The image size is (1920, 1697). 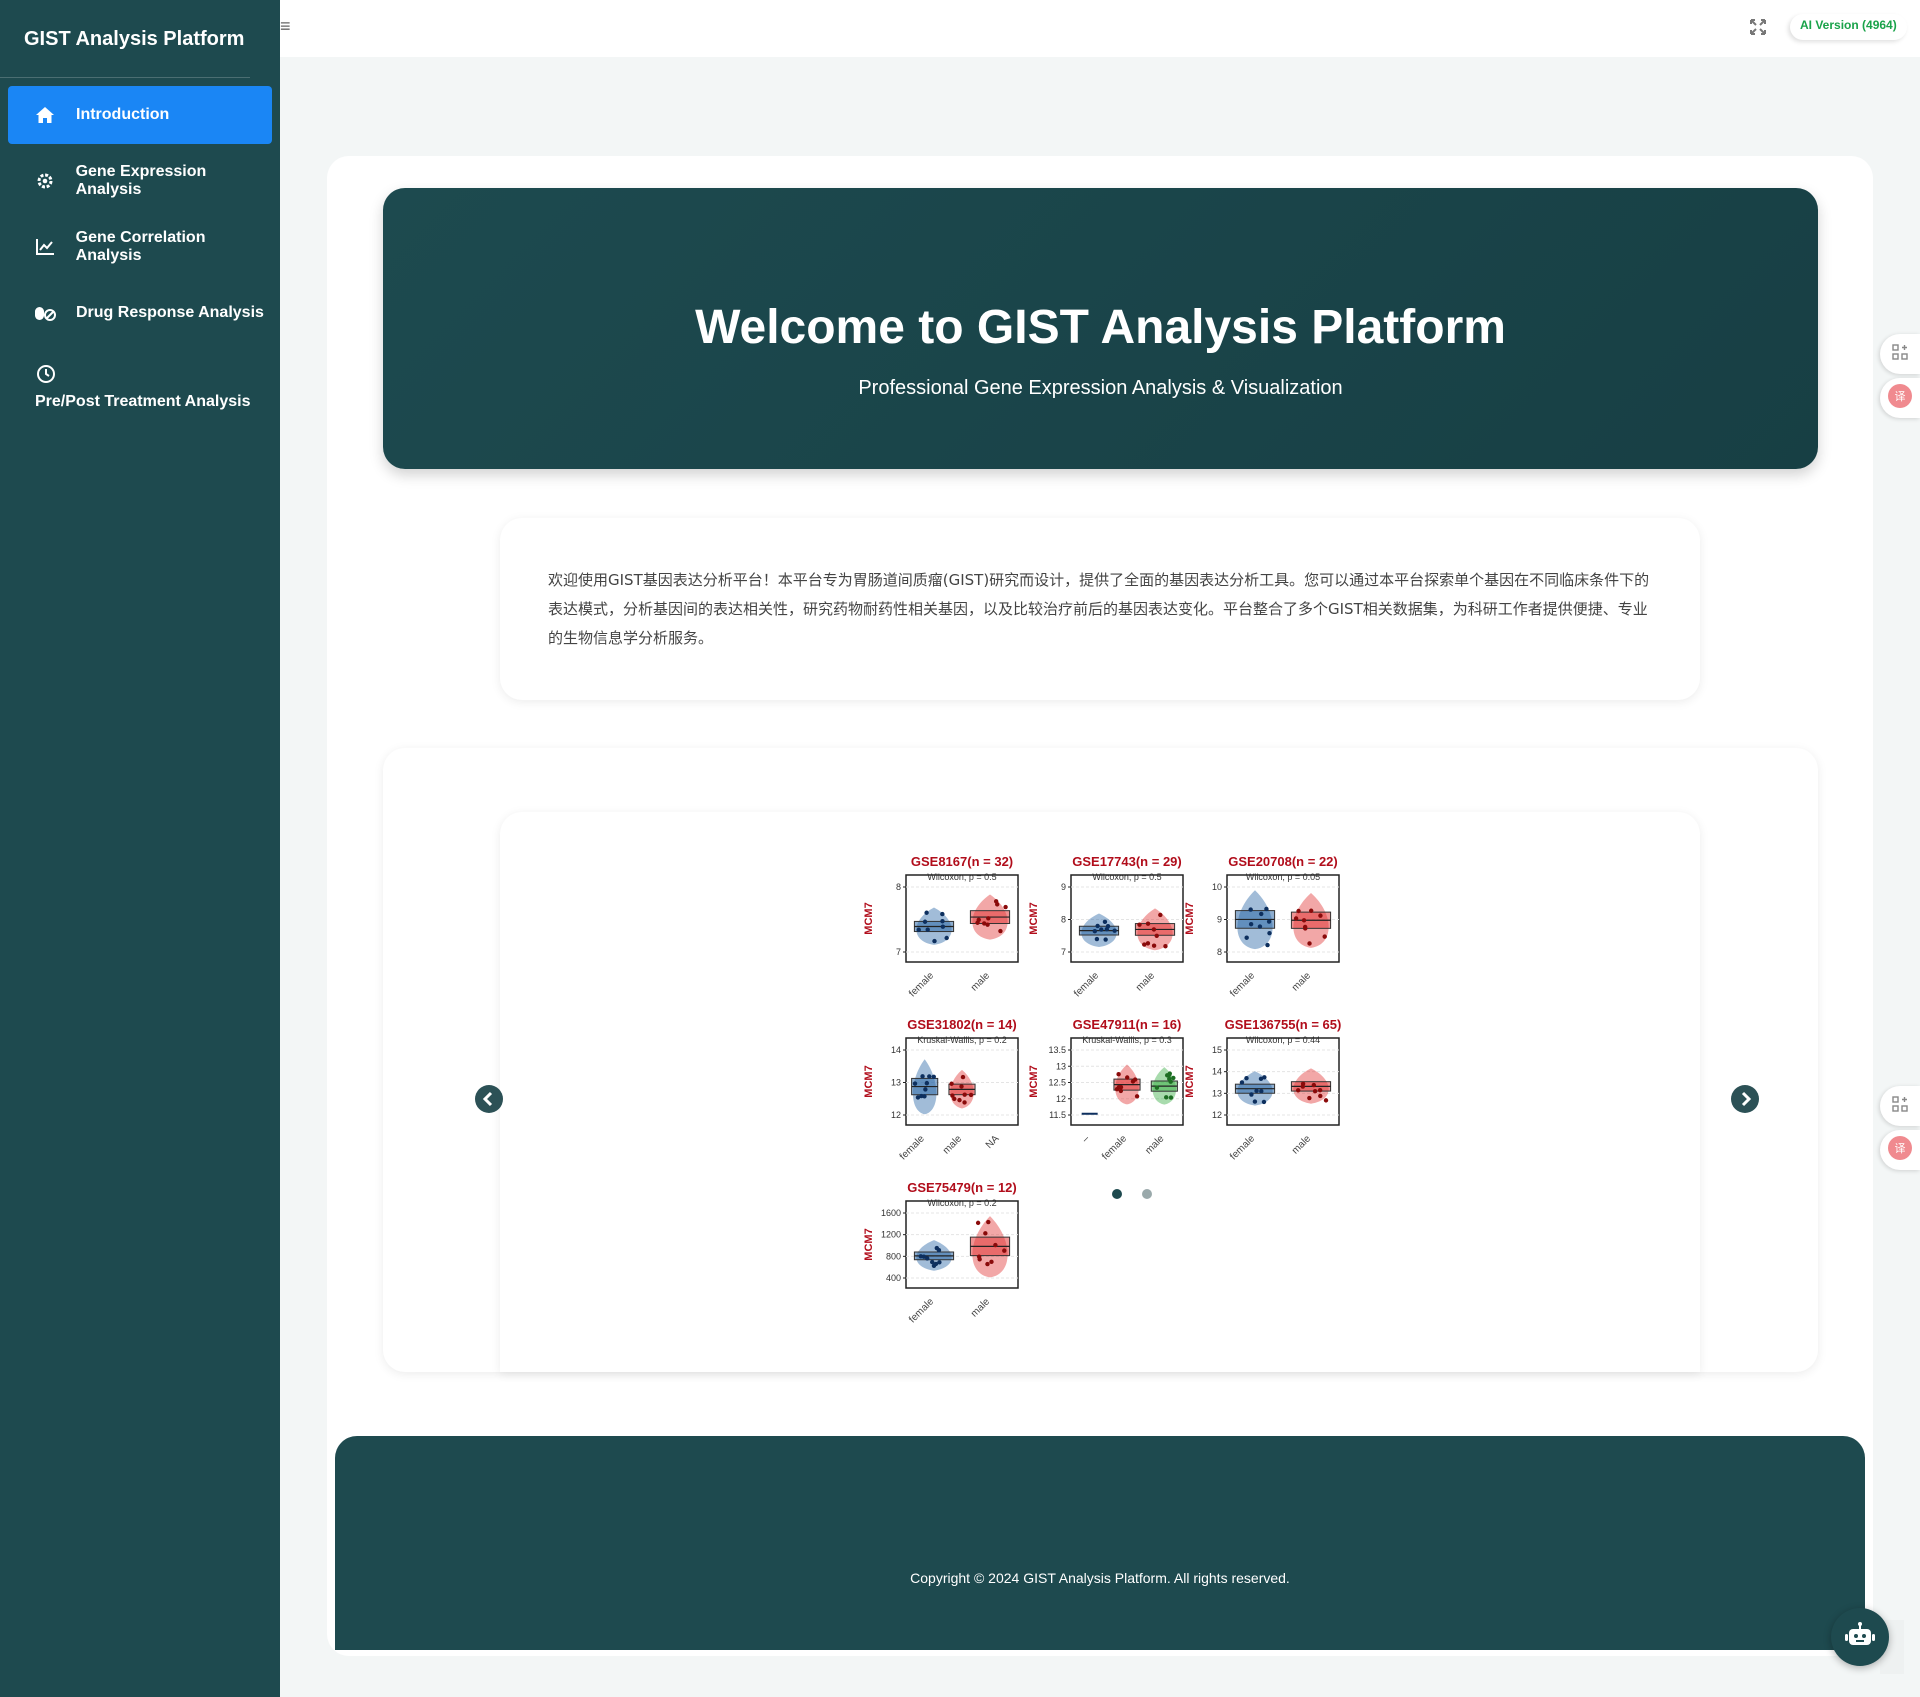 I want to click on stat-annotation: Wilcoxon, p = 0.05, so click(x=1283, y=877).